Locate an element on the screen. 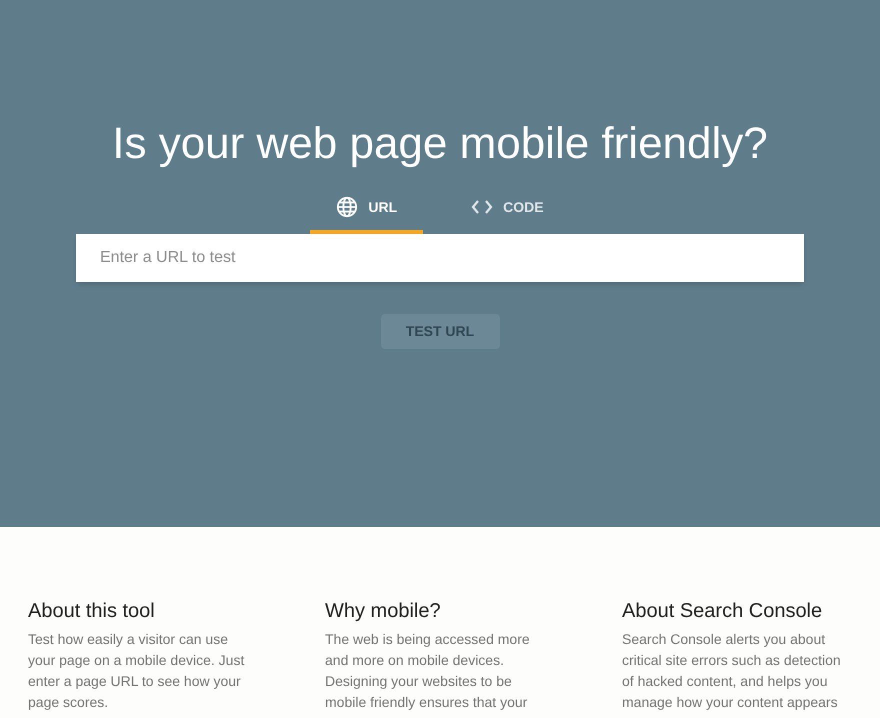 This screenshot has width=880, height=718. code-icon is located at coordinates (482, 207).